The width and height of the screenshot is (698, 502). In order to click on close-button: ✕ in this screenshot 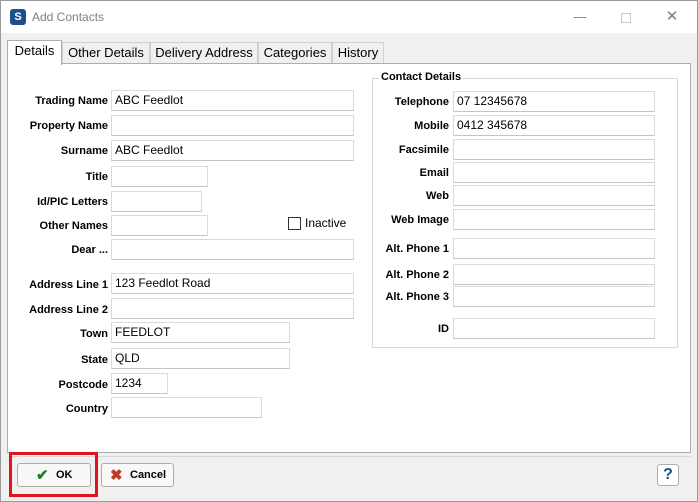, I will do `click(672, 17)`.